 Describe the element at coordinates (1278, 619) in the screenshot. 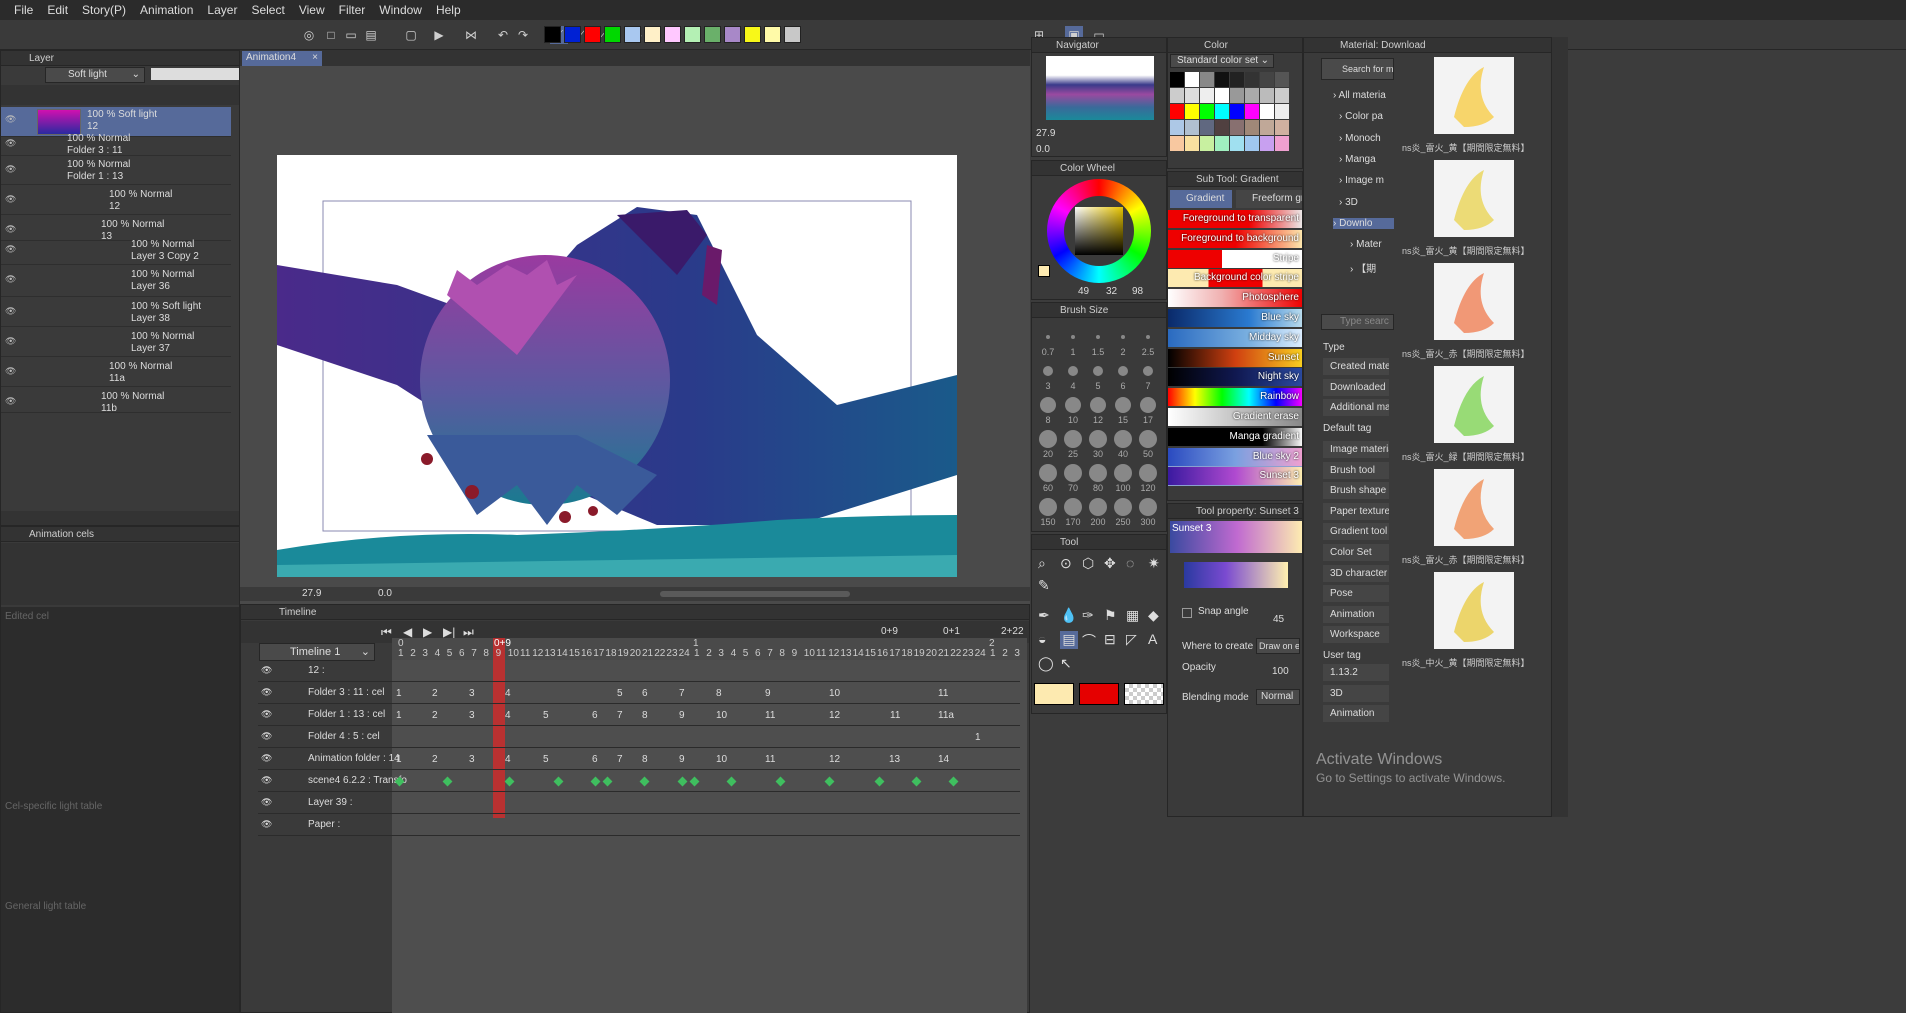

I see `snap-angle-value: 45` at that location.